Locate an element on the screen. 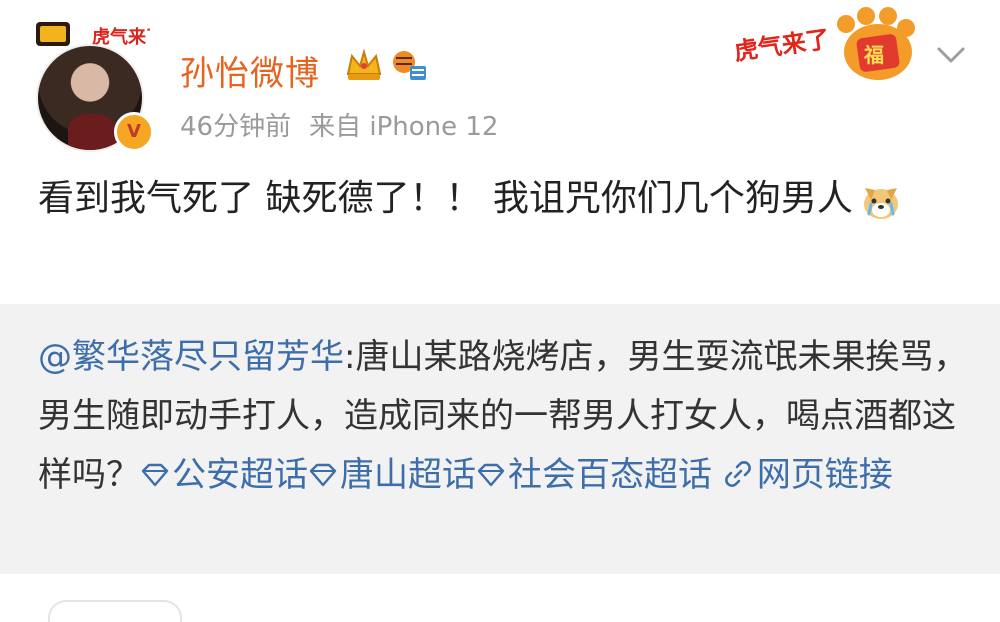  banner-text: 虎气来了 is located at coordinates (781, 45).